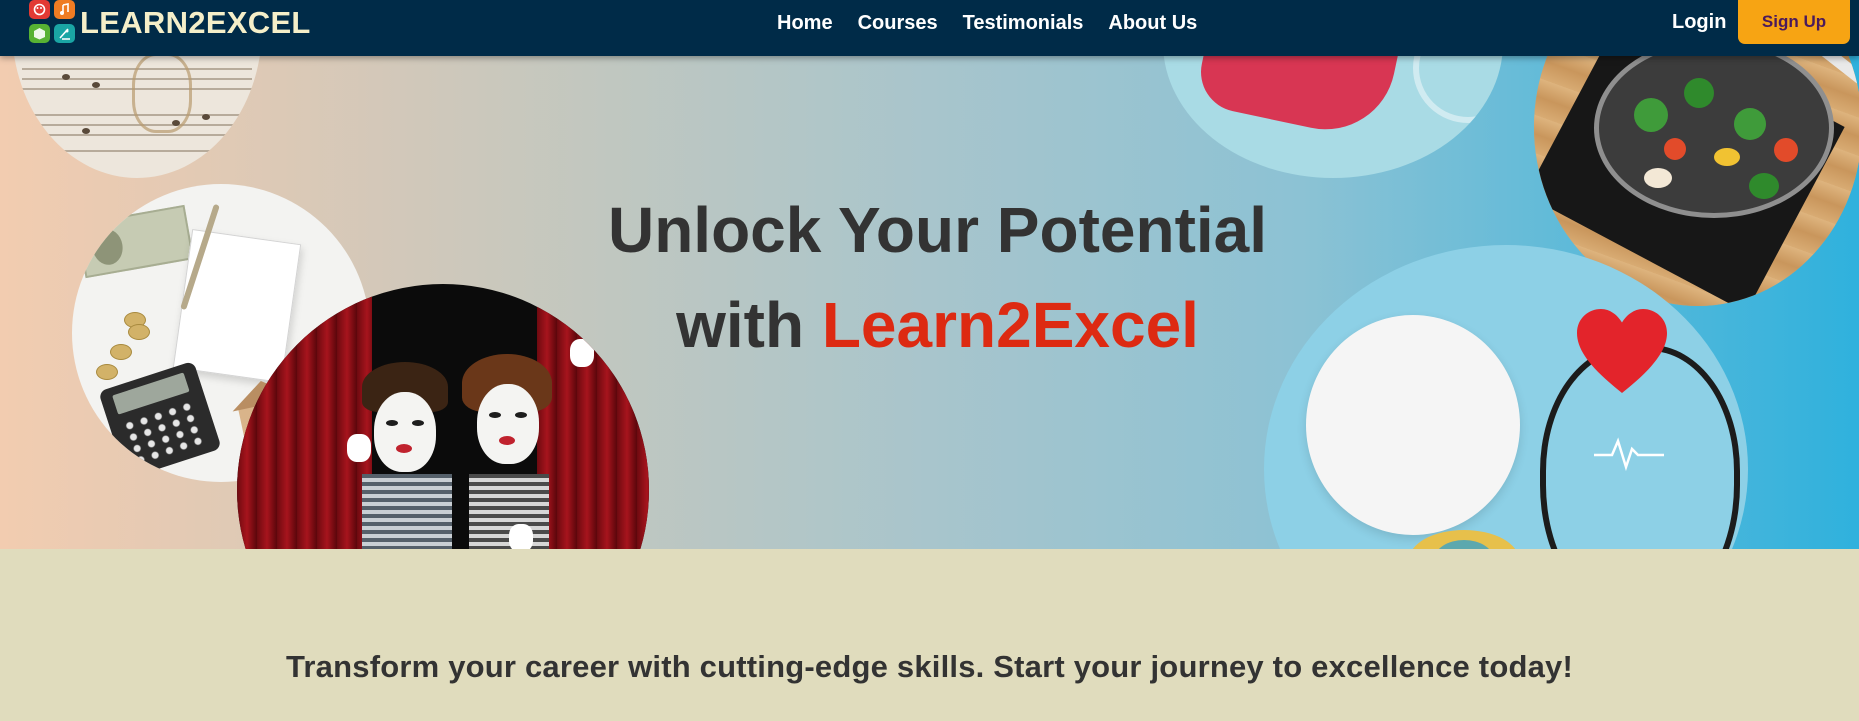  I want to click on logo-cube-icon, so click(39, 33).